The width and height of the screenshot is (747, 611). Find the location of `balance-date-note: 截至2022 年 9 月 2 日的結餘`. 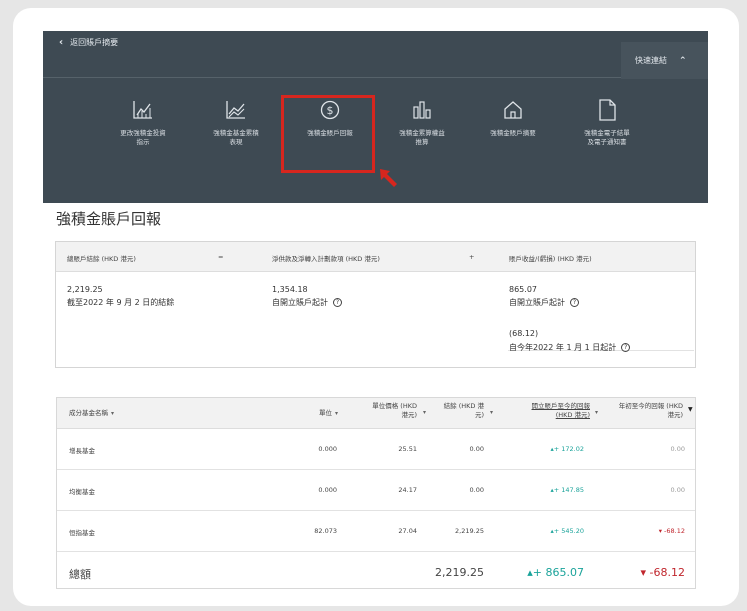

balance-date-note: 截至2022 年 9 月 2 日的結餘 is located at coordinates (121, 302).